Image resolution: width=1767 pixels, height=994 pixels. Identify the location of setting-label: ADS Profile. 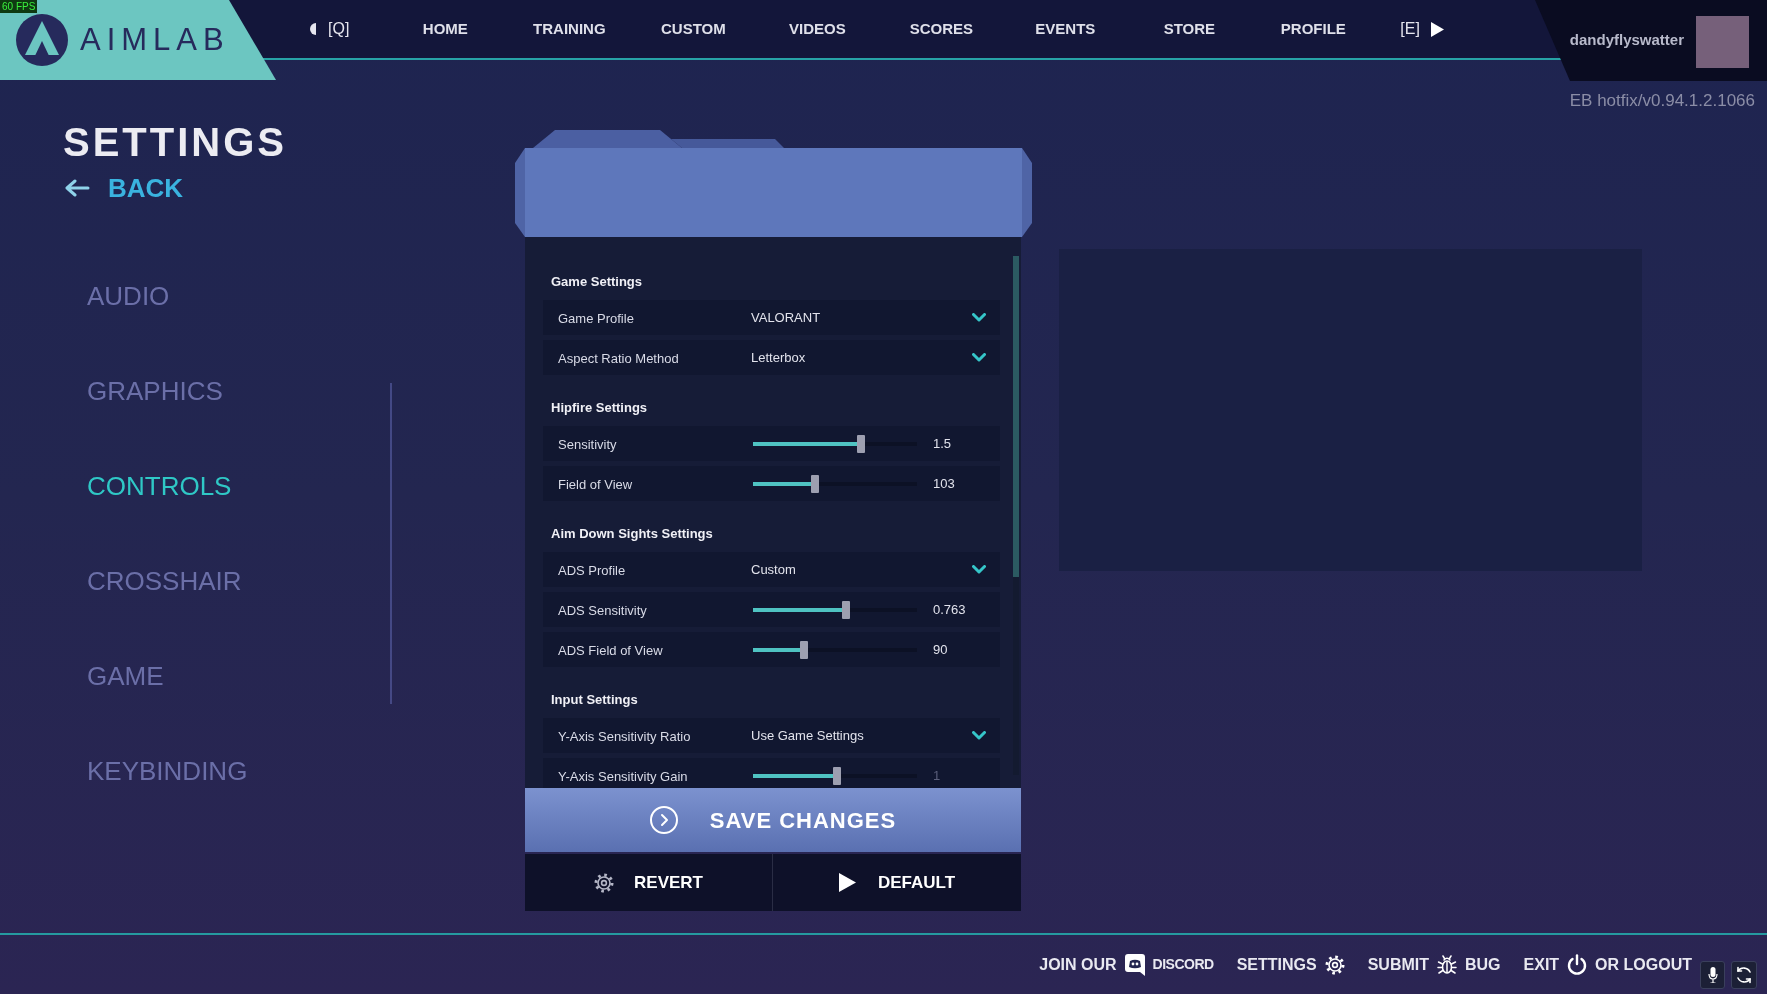
(592, 570).